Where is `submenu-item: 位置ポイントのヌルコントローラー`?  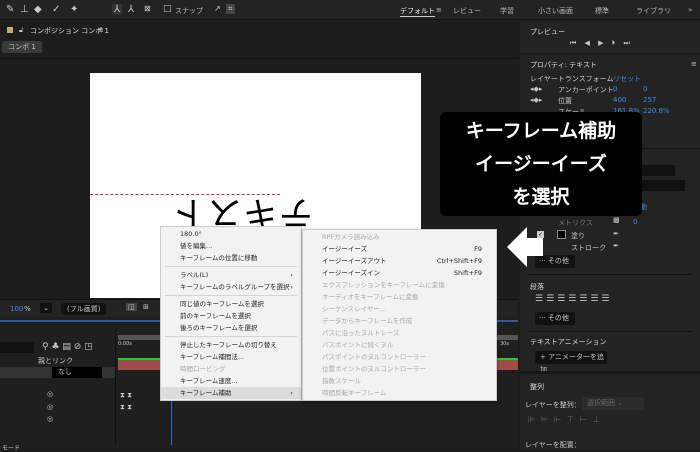
submenu-item: 位置ポイントのヌルコントローラー is located at coordinates (399, 369).